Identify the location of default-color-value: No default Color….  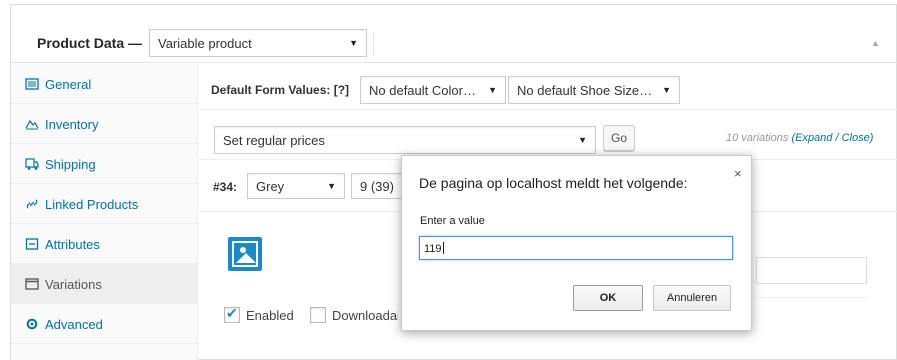
(422, 90).